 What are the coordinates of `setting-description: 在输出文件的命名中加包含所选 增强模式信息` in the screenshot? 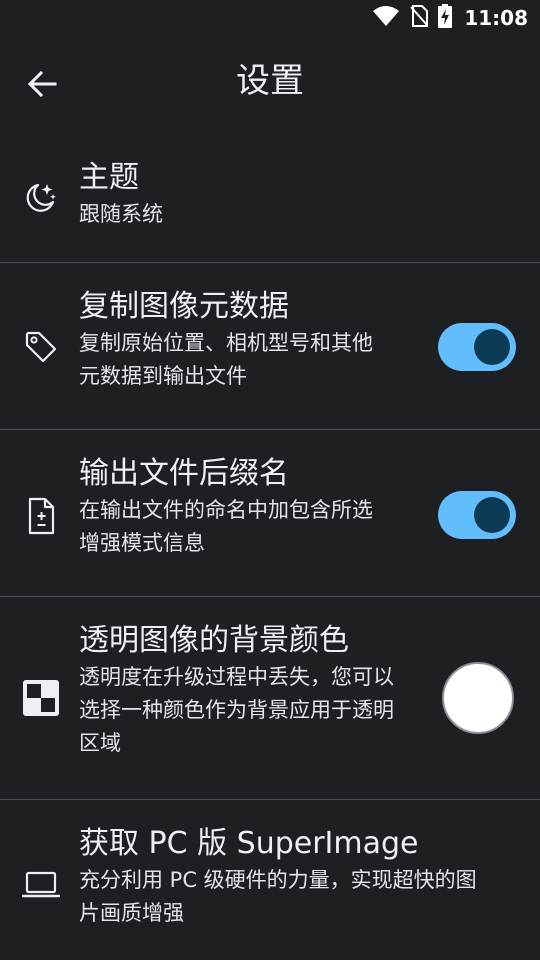 It's located at (226, 527).